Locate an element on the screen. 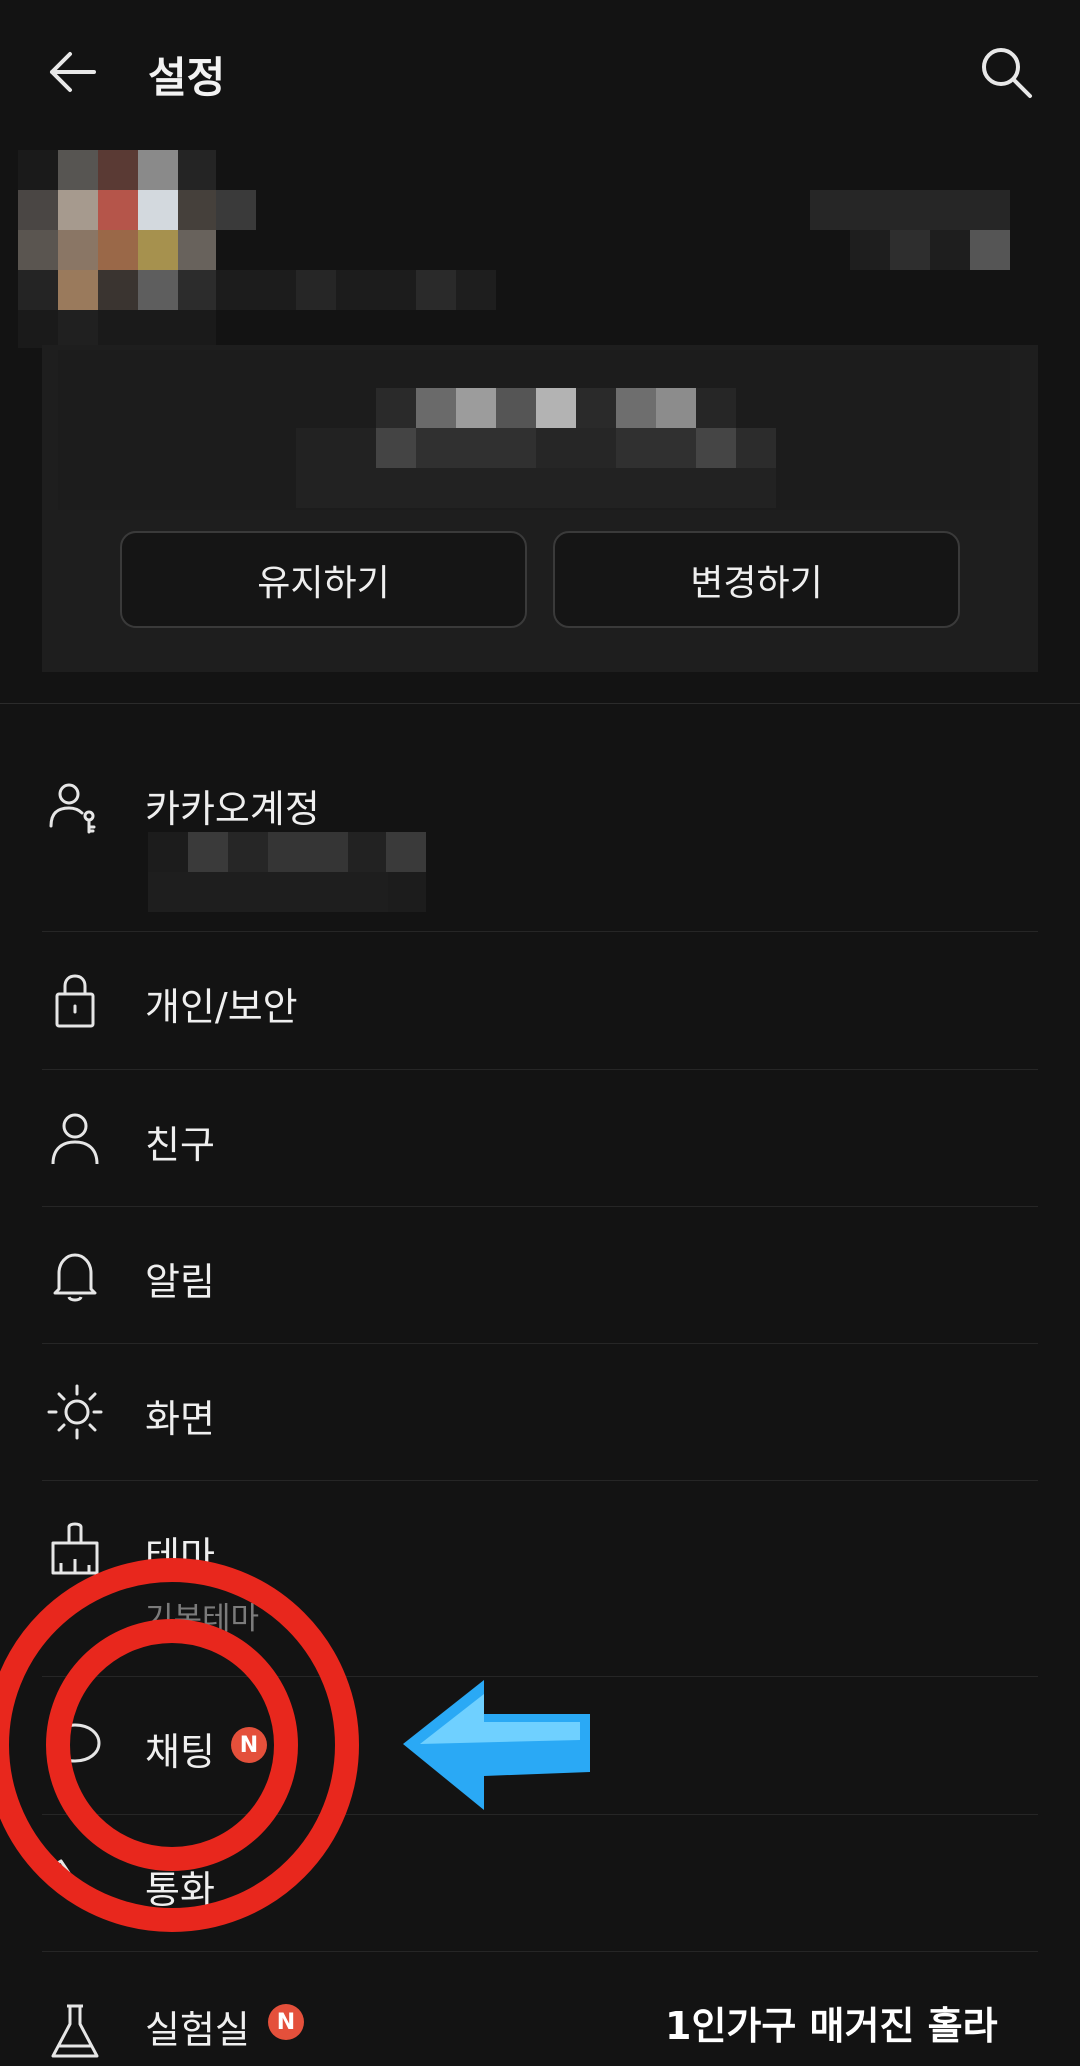  menu-item-privacy-security: 개인/보안 is located at coordinates (540, 1000).